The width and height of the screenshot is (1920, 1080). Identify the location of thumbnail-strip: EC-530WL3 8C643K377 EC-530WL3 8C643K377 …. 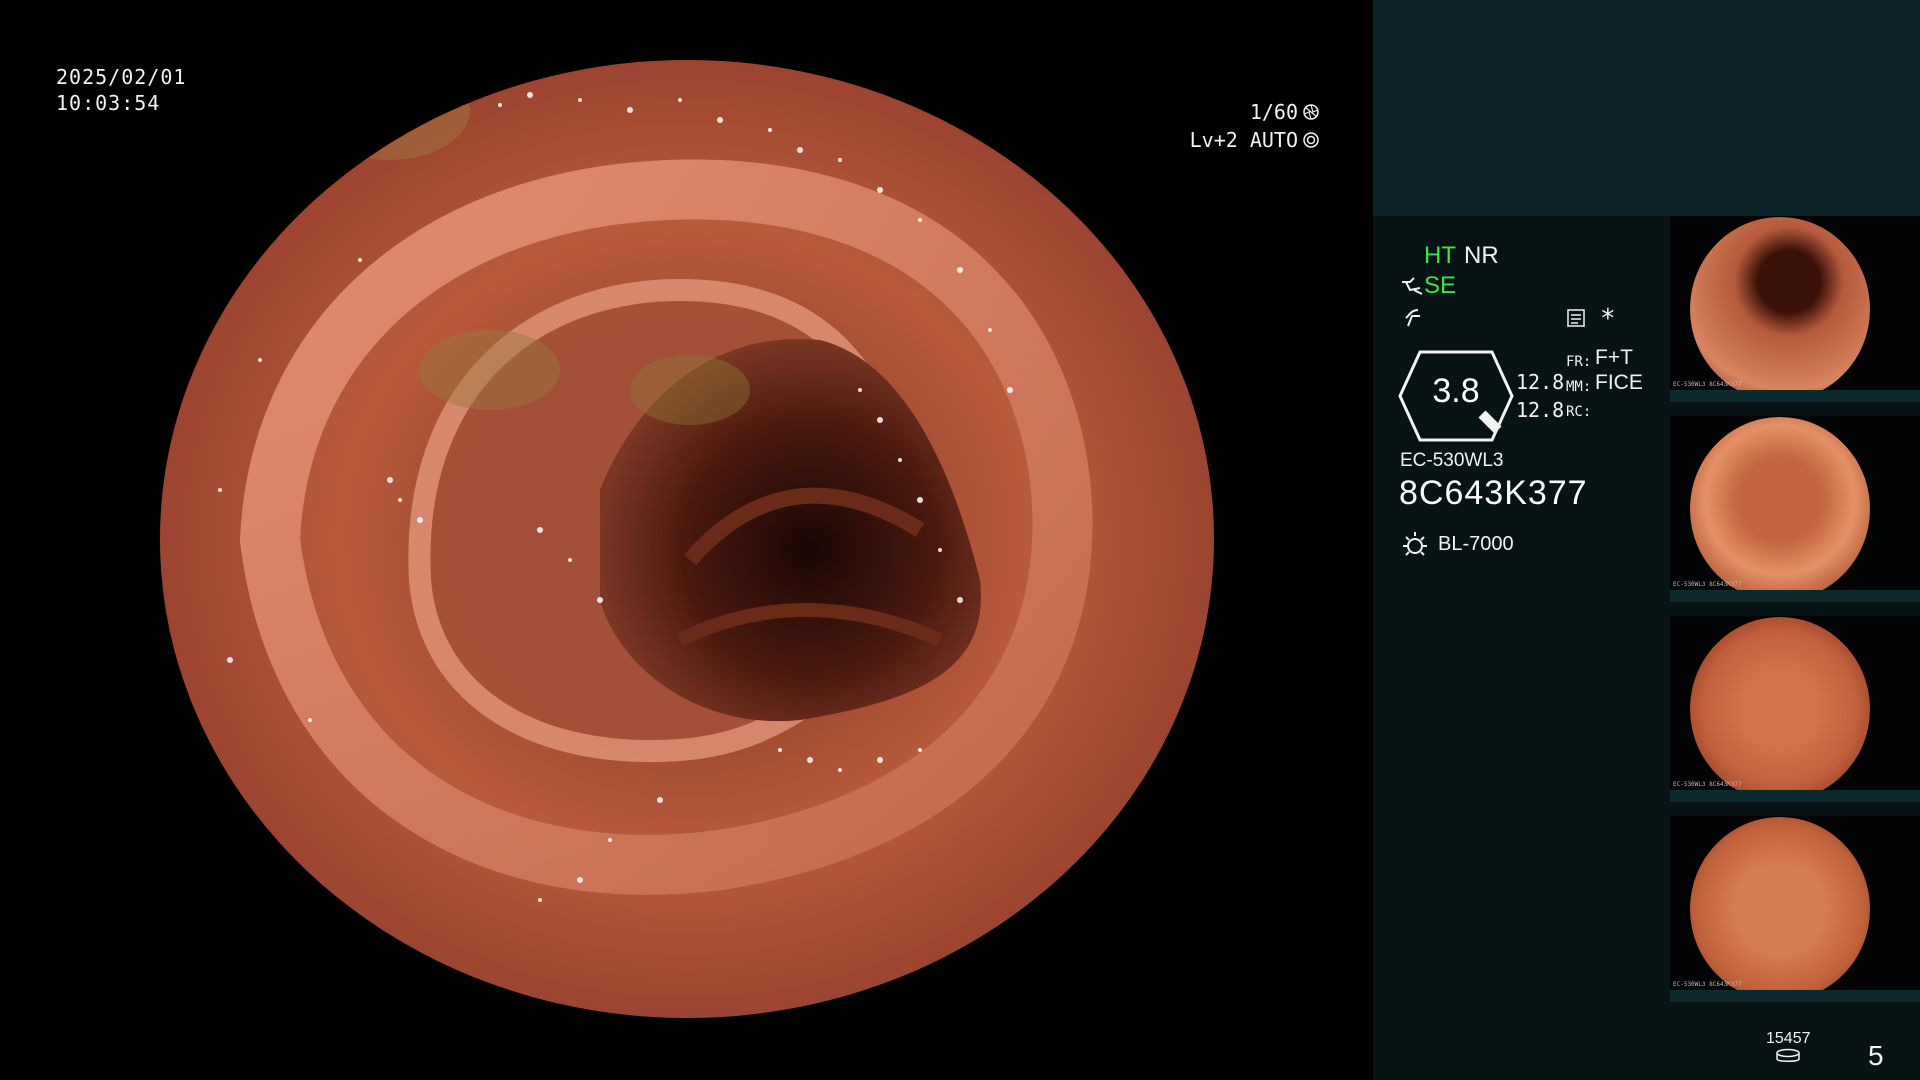
(1795, 616).